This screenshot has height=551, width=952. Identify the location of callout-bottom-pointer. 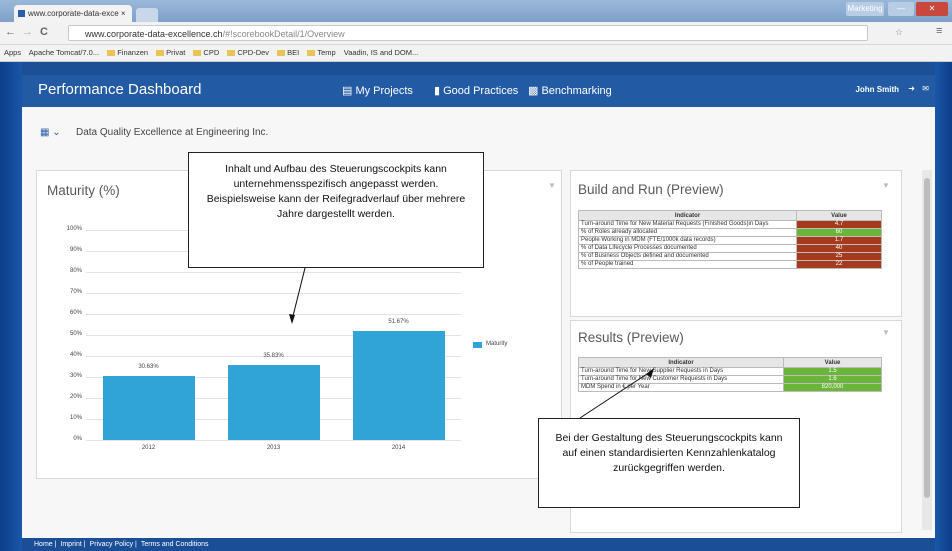
(615, 395).